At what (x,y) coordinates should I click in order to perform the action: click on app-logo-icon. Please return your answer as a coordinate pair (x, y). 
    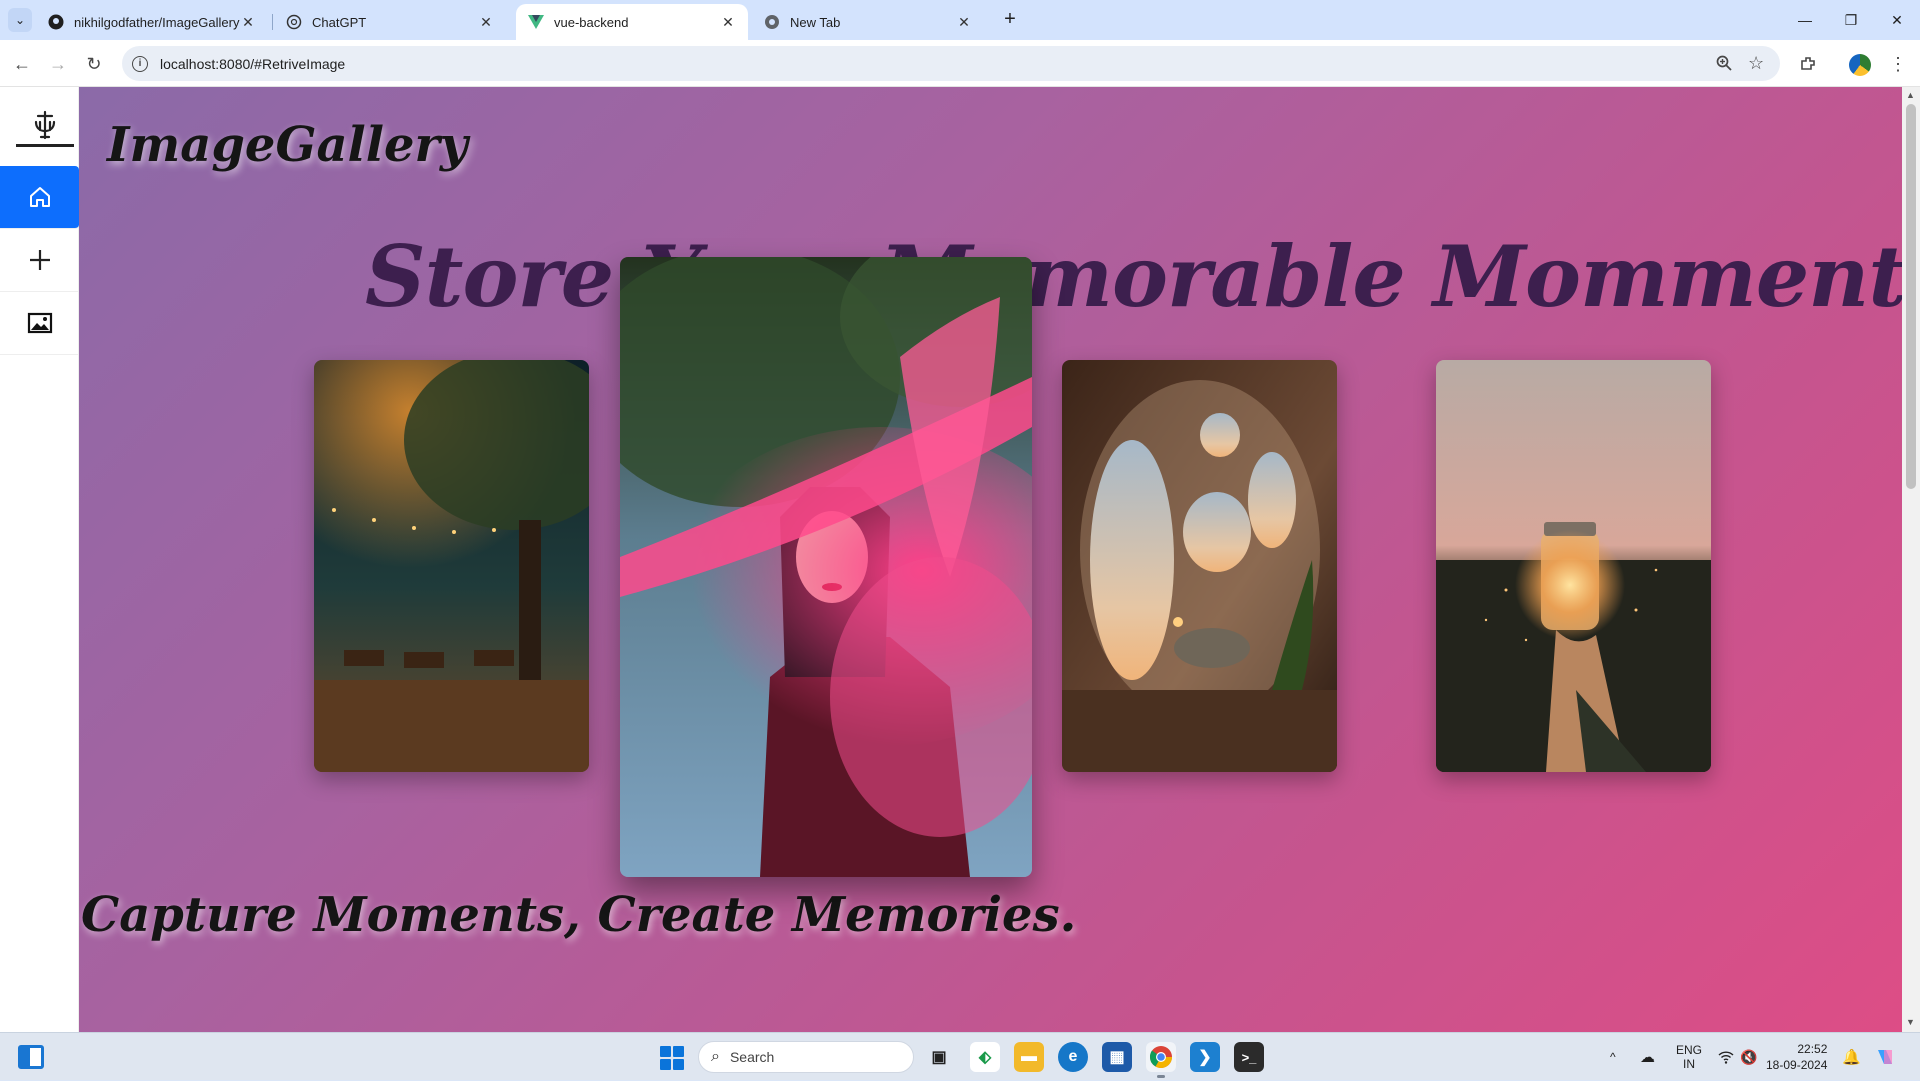
    Looking at the image, I should click on (45, 126).